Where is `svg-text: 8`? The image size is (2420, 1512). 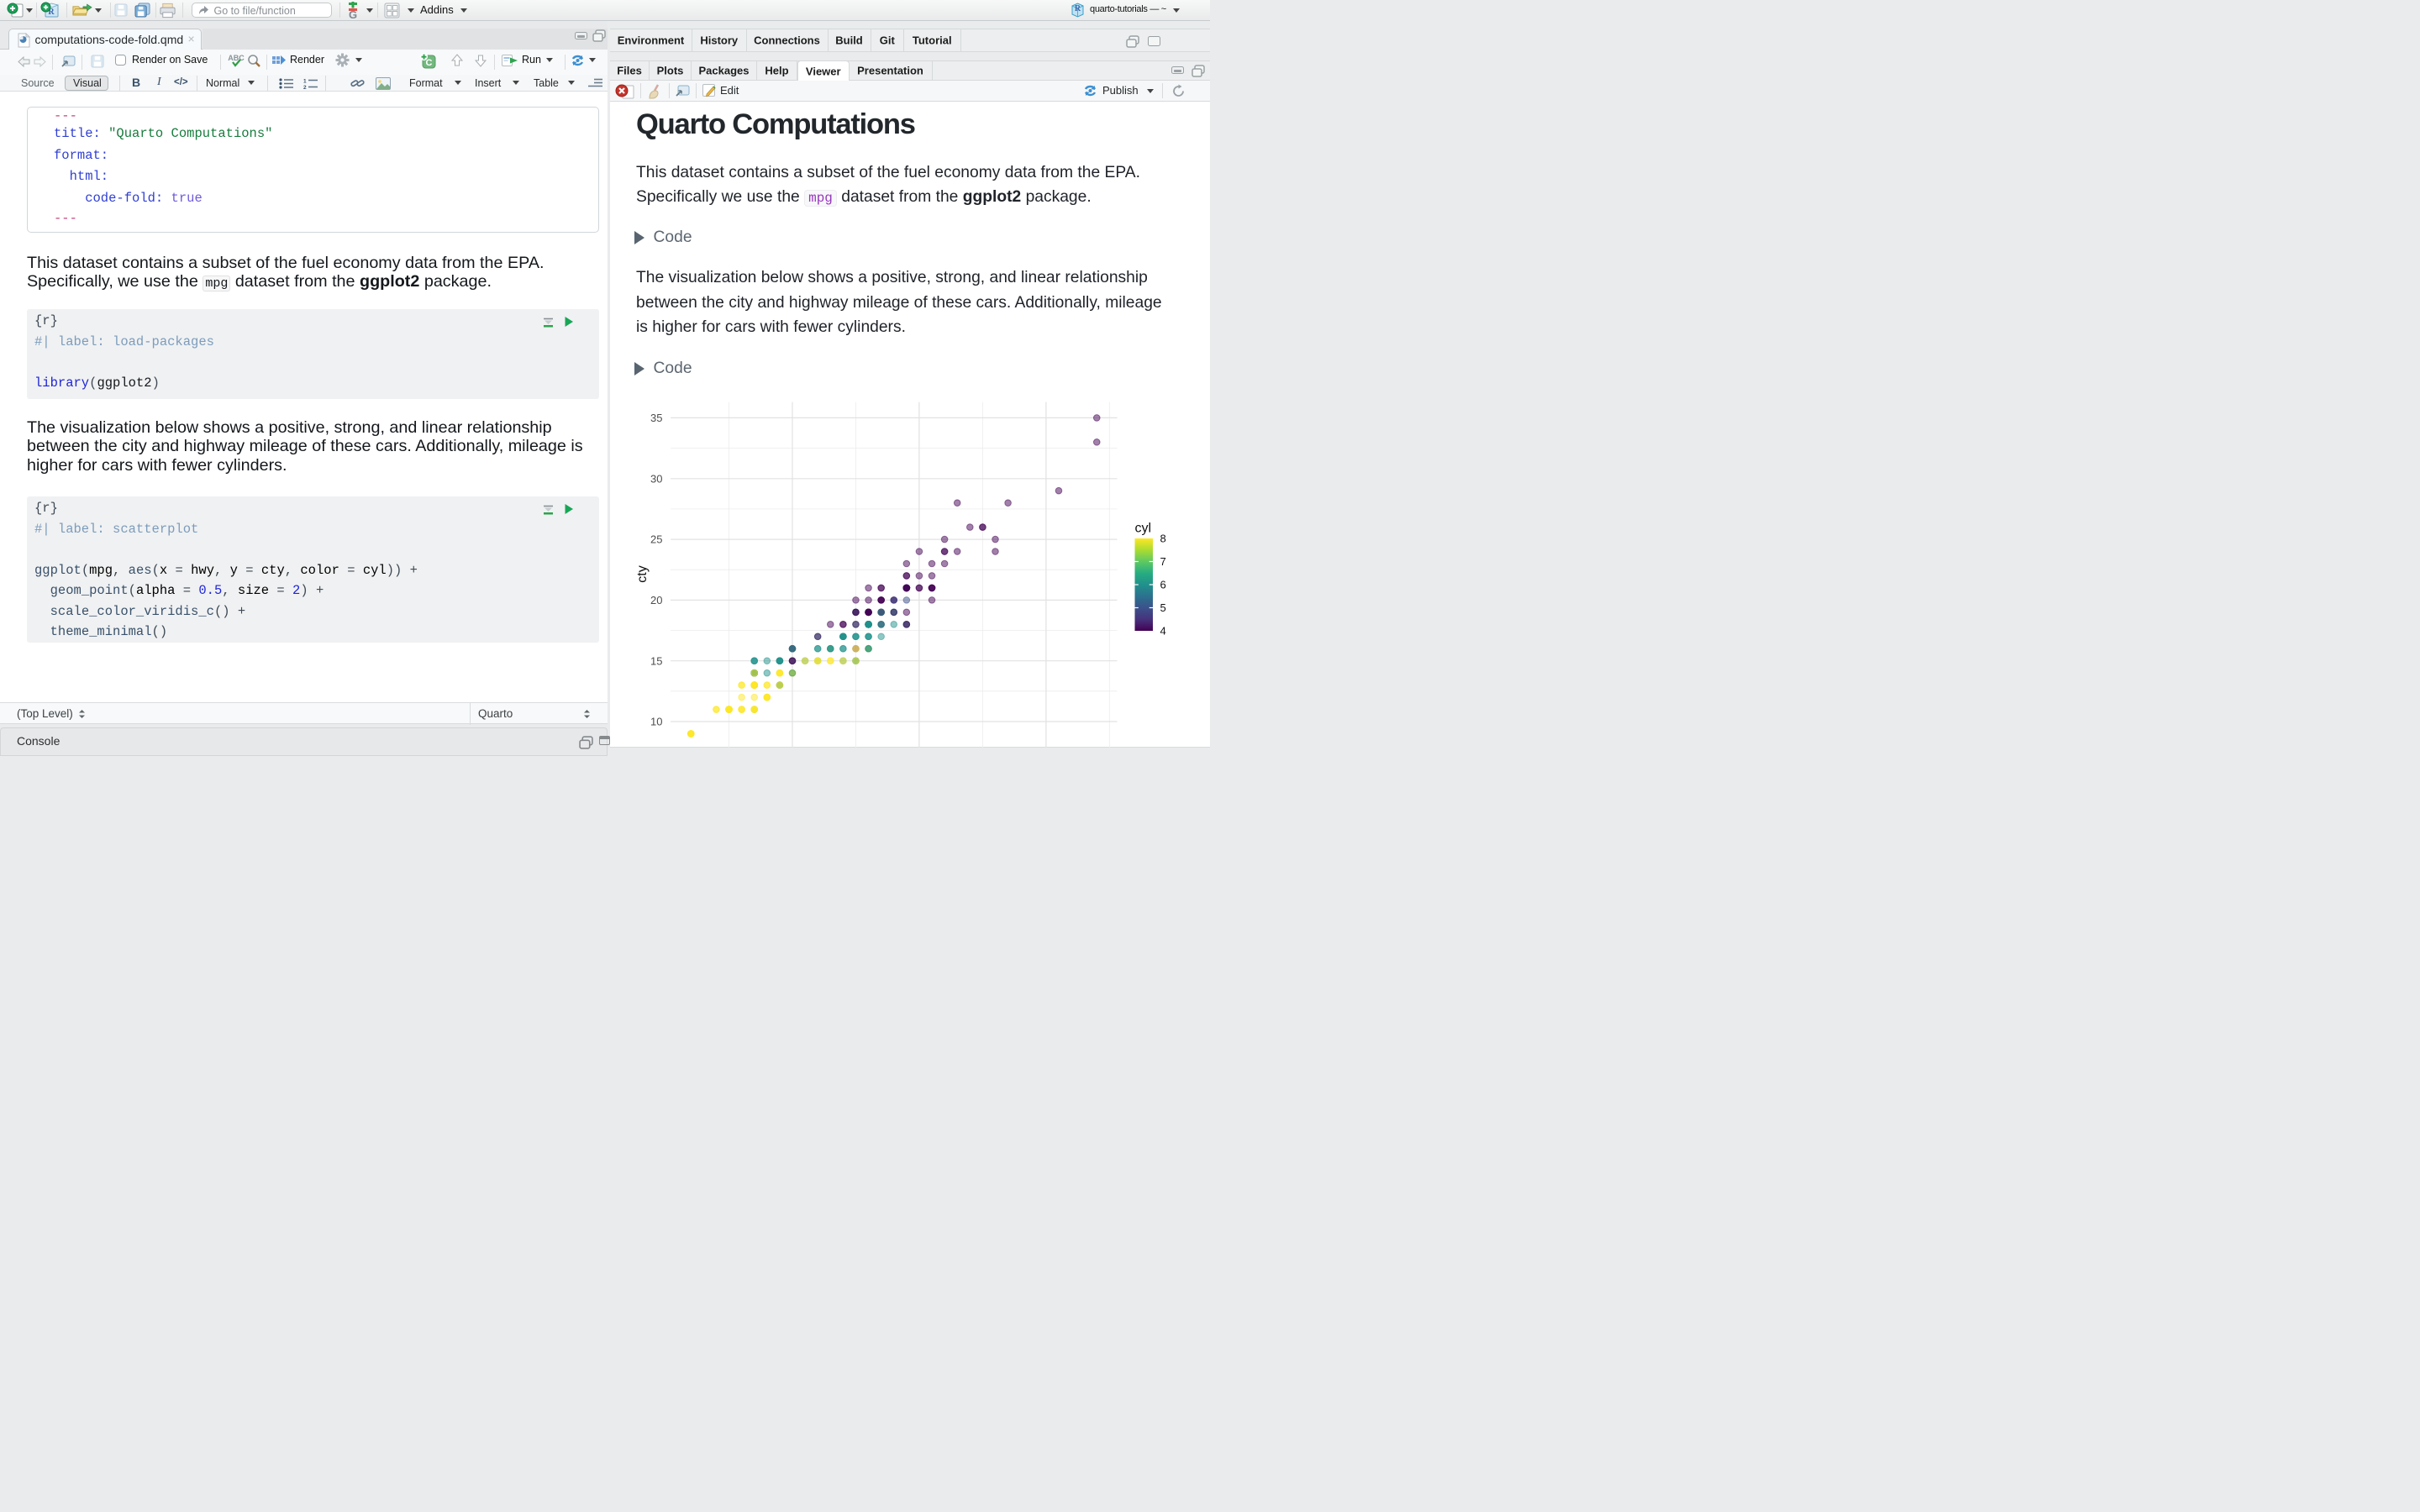
svg-text: 8 is located at coordinates (1163, 538).